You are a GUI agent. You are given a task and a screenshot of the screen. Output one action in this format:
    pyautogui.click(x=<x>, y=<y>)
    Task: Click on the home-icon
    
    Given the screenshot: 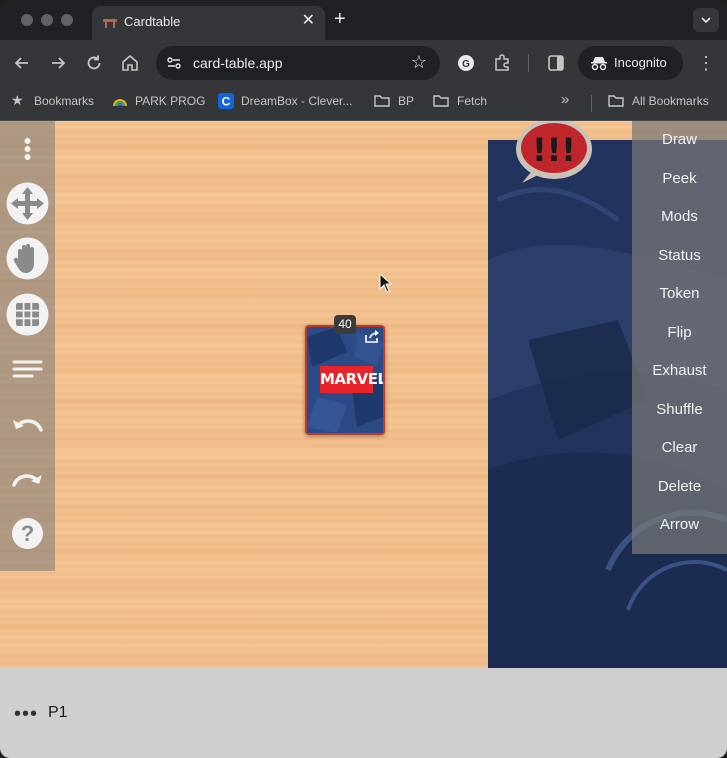 What is the action you would take?
    pyautogui.click(x=130, y=63)
    